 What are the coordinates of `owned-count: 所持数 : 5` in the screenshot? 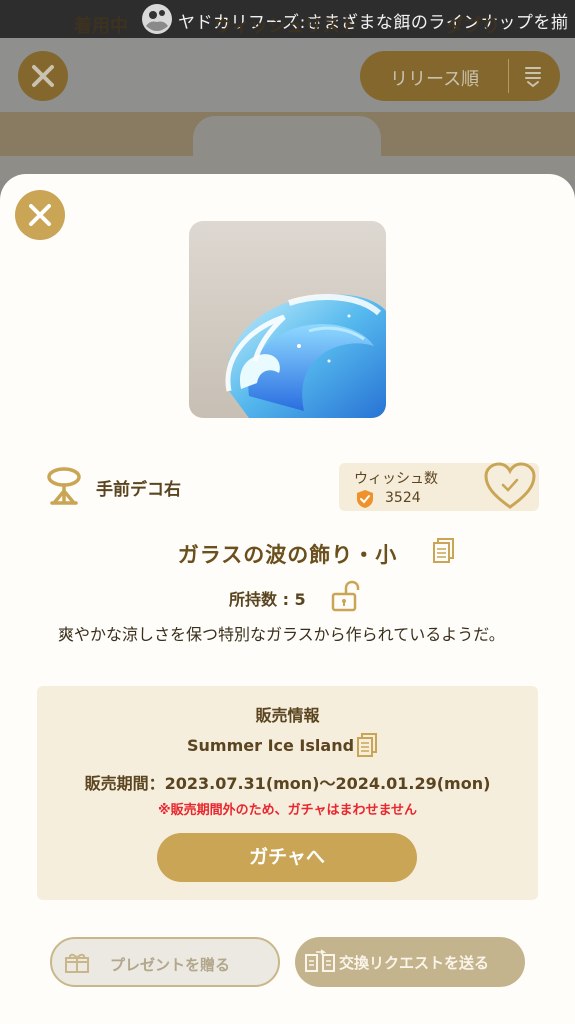 It's located at (267, 599).